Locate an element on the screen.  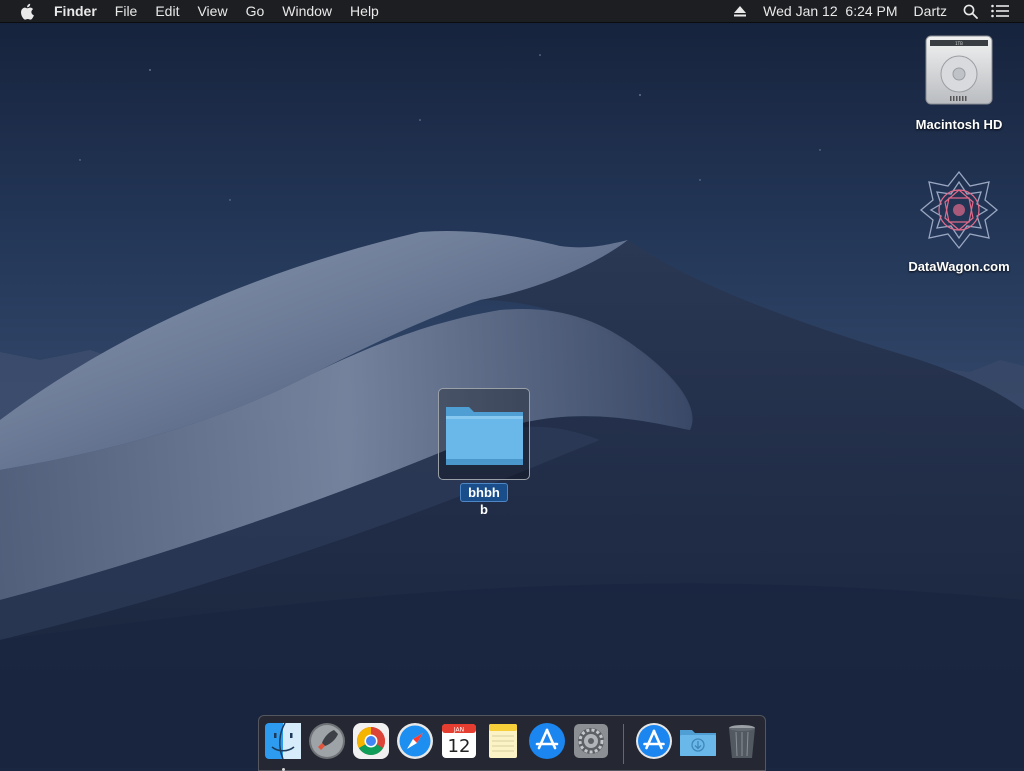
dock-separator is located at coordinates (623, 744).